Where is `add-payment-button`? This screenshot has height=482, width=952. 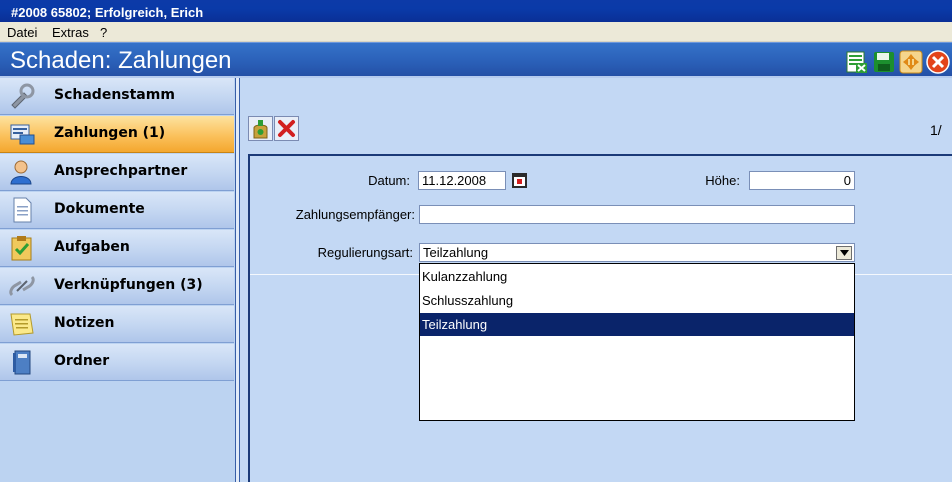 add-payment-button is located at coordinates (260, 128).